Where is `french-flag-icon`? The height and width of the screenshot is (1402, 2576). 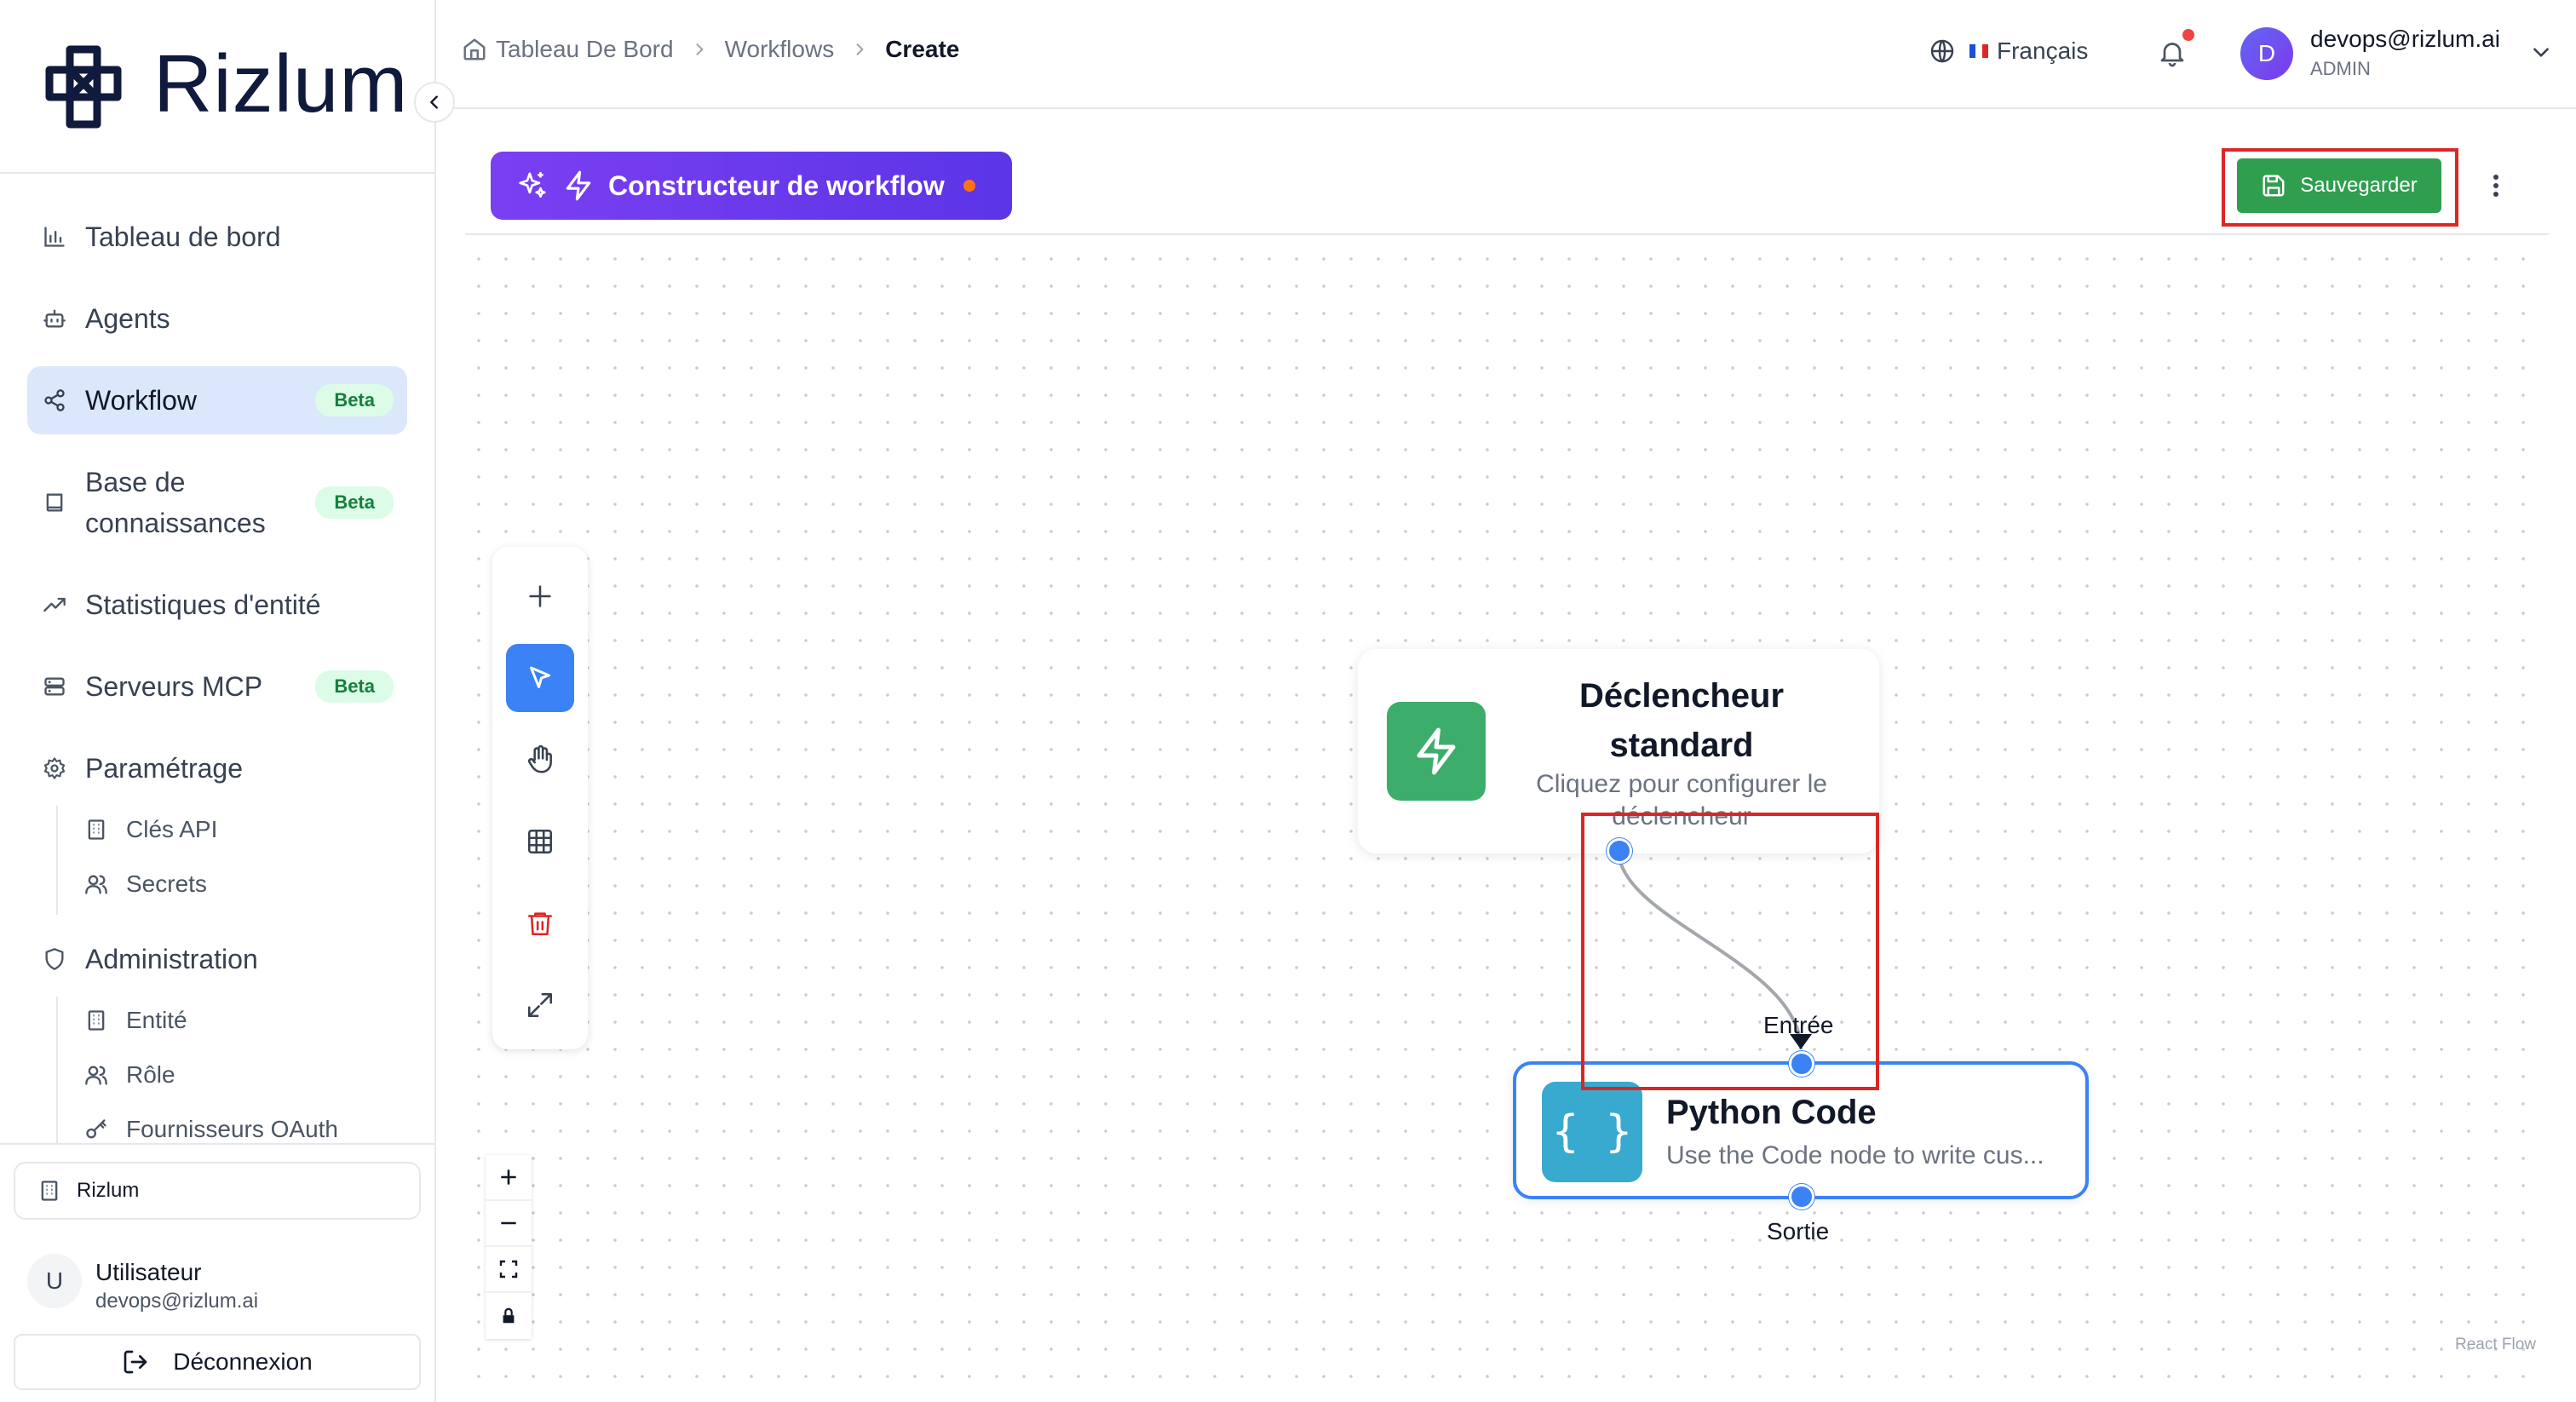 french-flag-icon is located at coordinates (1979, 51).